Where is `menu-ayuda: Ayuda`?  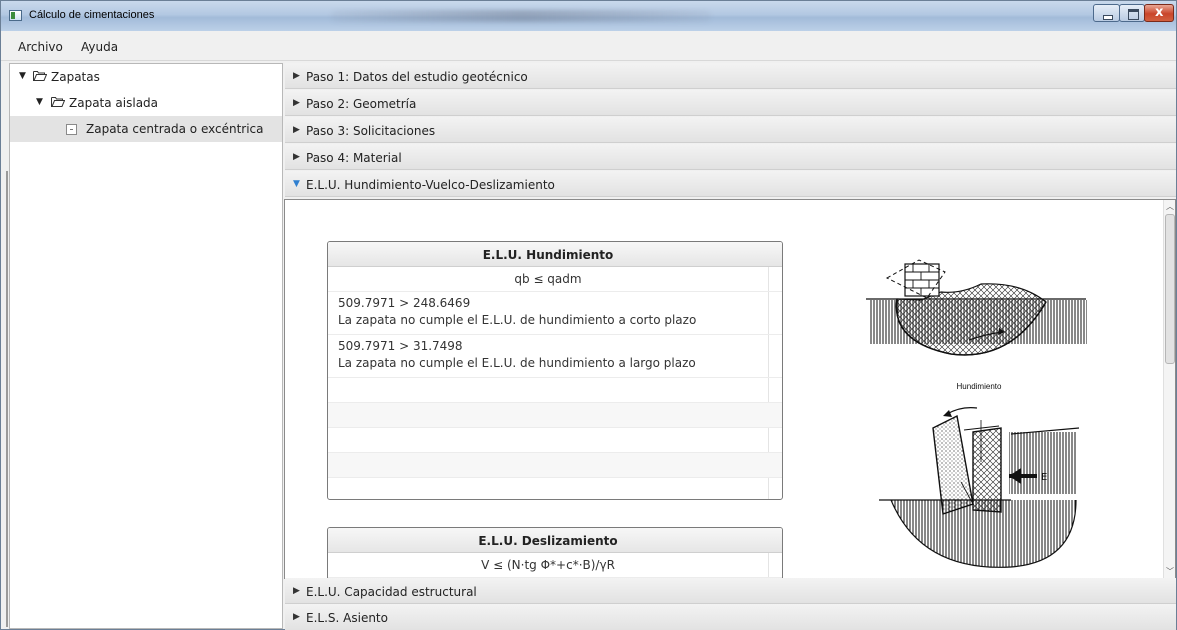
menu-ayuda: Ayuda is located at coordinates (99, 47).